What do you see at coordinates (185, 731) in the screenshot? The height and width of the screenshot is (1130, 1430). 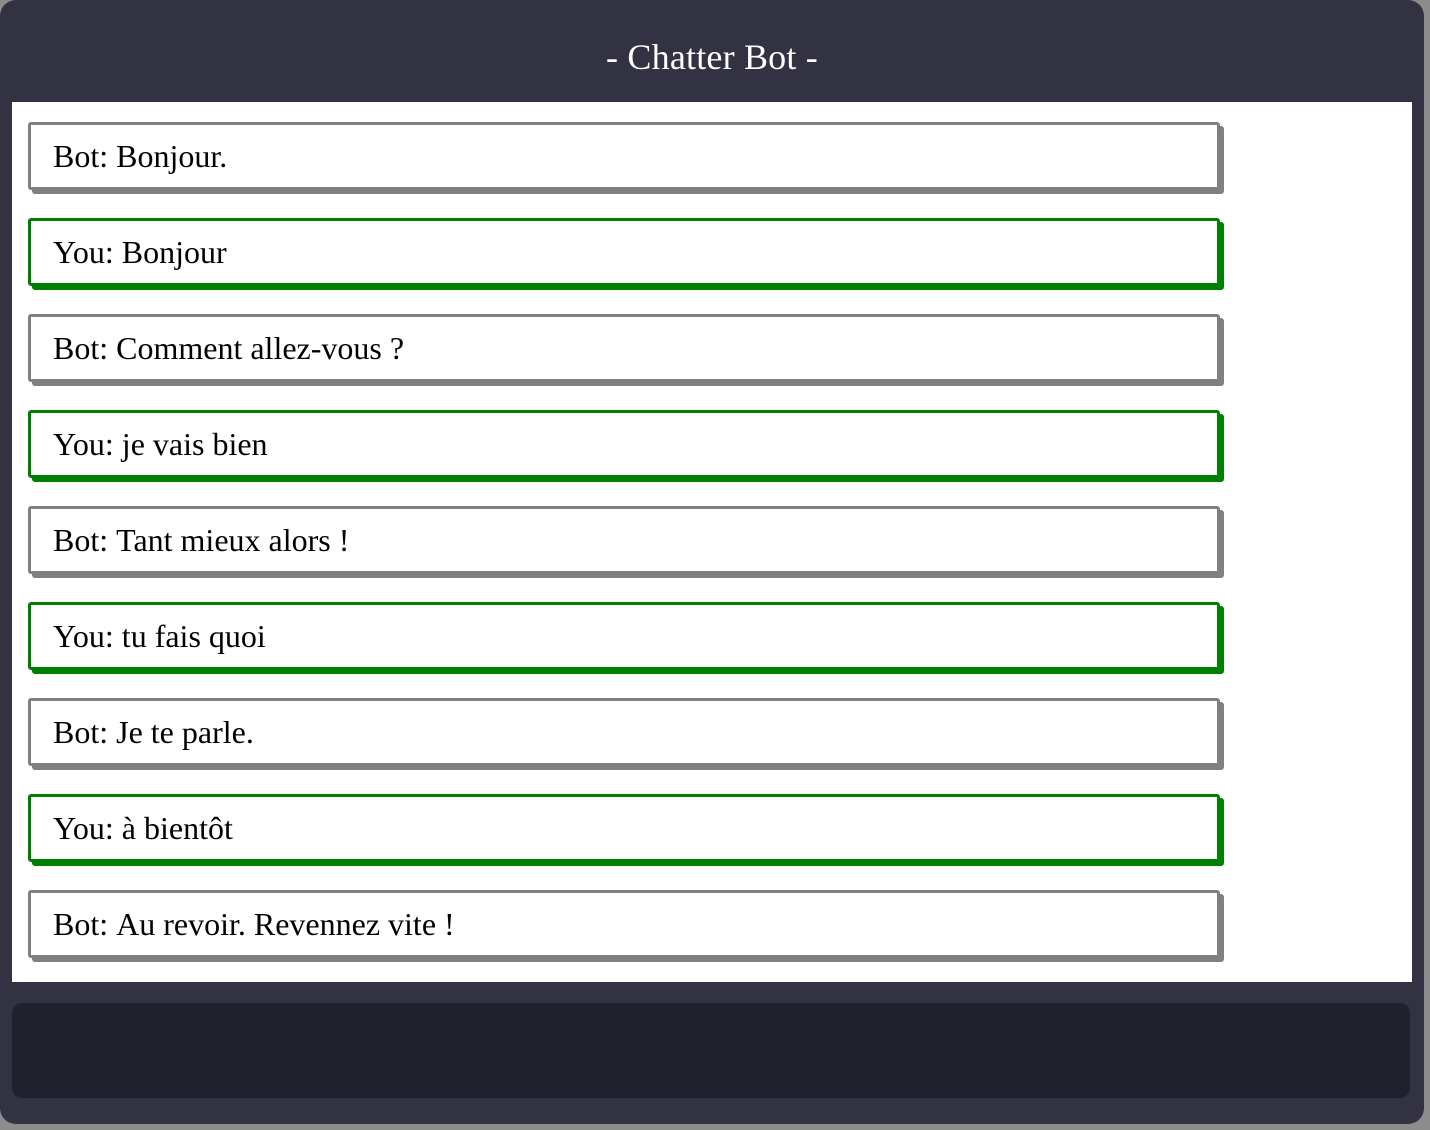 I see `message-text: Je te parle.` at bounding box center [185, 731].